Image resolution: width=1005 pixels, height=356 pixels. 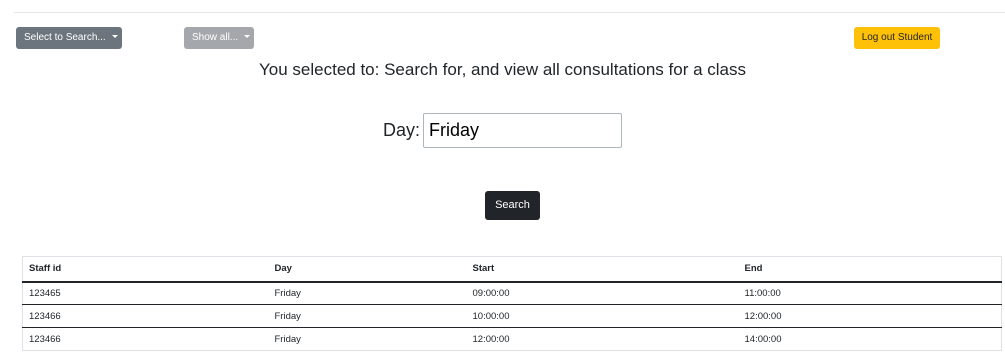 What do you see at coordinates (870, 293) in the screenshot?
I see `cell-end: 11:00:00` at bounding box center [870, 293].